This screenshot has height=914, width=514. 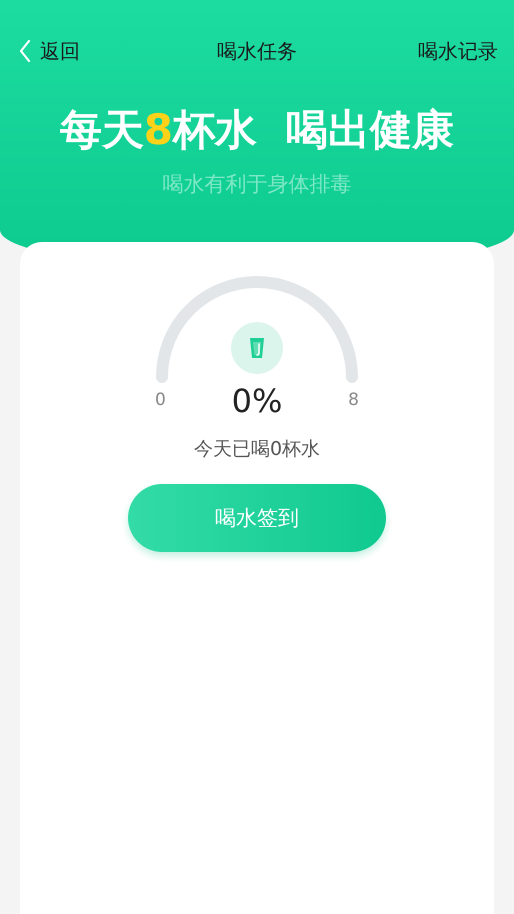 What do you see at coordinates (25, 51) in the screenshot?
I see `back-icon` at bounding box center [25, 51].